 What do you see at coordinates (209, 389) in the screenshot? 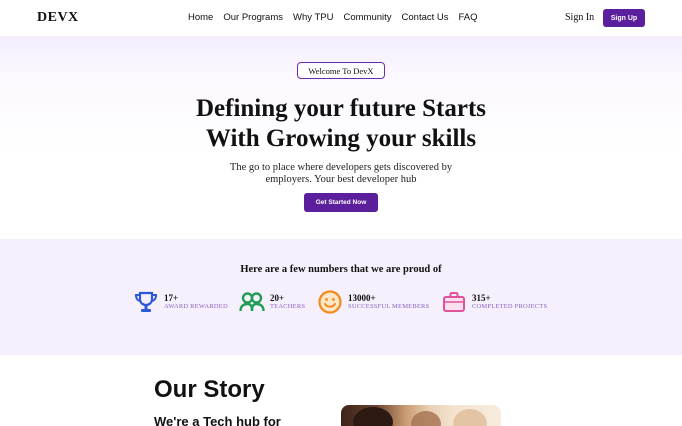
I see `our-story-title: Our Story` at bounding box center [209, 389].